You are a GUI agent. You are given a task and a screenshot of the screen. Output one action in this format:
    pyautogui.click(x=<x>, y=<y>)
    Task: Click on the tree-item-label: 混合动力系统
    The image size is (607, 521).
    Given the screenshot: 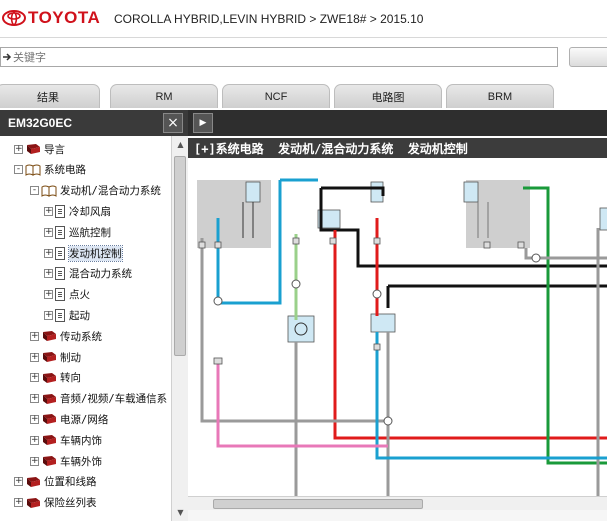 What is the action you would take?
    pyautogui.click(x=100, y=274)
    